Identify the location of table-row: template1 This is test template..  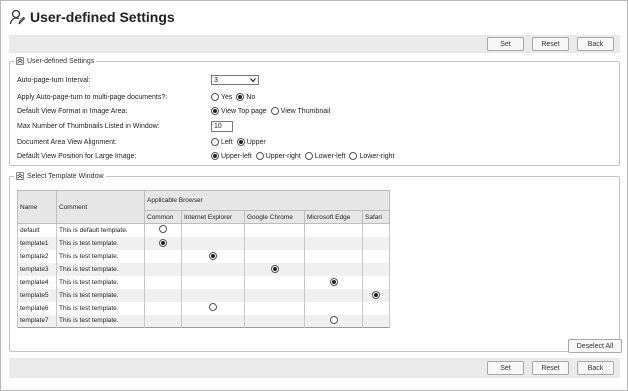
(203, 243).